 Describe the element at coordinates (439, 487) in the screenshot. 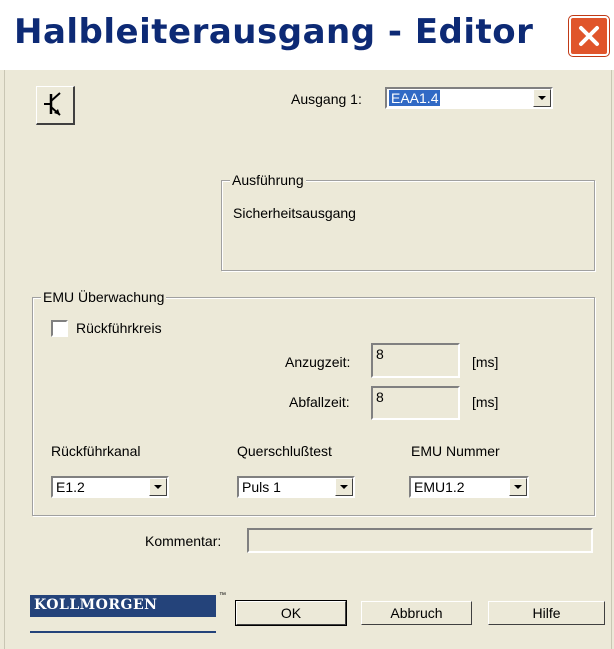

I see `emu-number-value: EMU1.2` at that location.